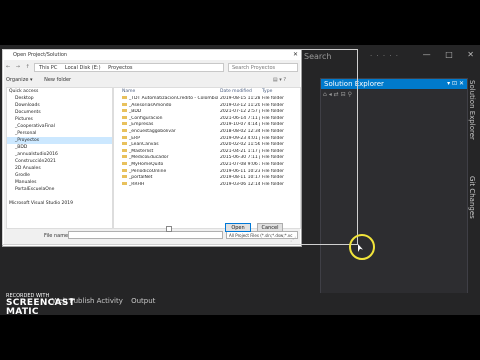  Describe the element at coordinates (59, 196) in the screenshot. I see `nav-item` at that location.